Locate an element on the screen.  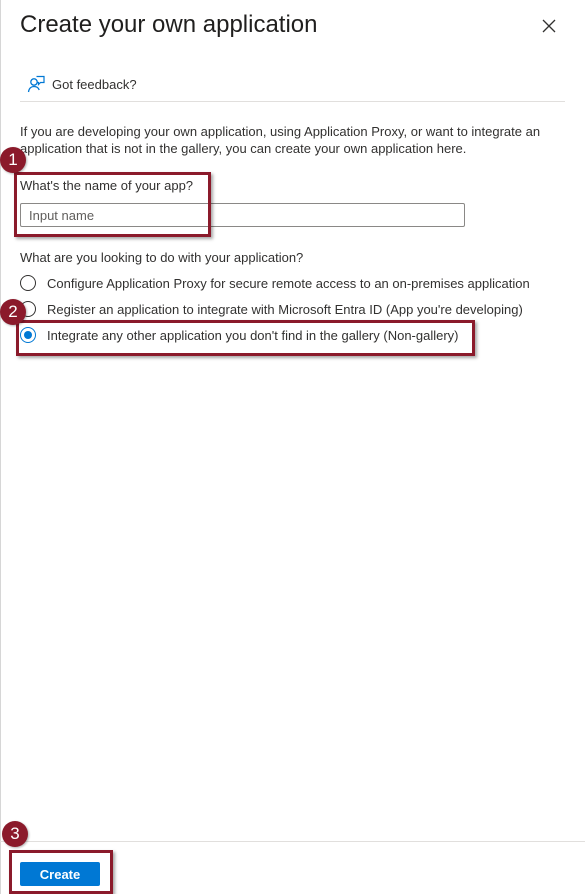
annotation-step-badge: 1 is located at coordinates (13, 160).